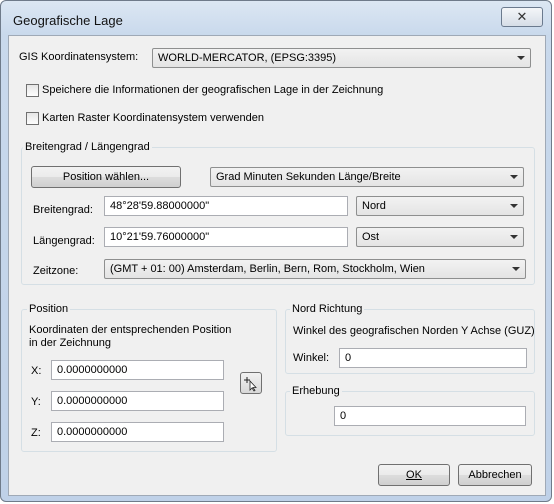 Image resolution: width=554 pixels, height=504 pixels. What do you see at coordinates (226, 237) in the screenshot?
I see `longitude-input: 10°21'59.76000000"` at bounding box center [226, 237].